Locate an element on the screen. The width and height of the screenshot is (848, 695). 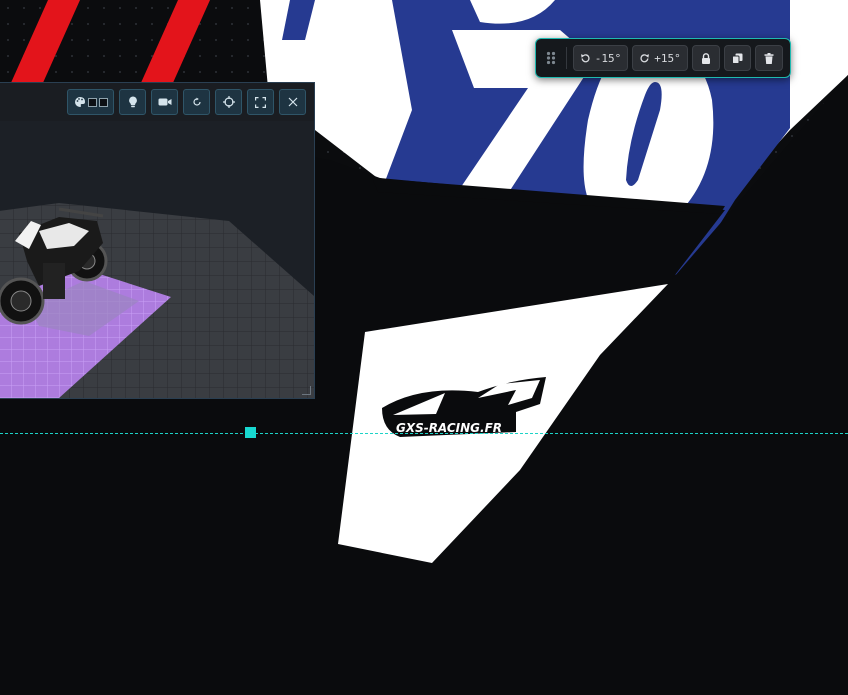
drag-handle is located at coordinates (551, 58).